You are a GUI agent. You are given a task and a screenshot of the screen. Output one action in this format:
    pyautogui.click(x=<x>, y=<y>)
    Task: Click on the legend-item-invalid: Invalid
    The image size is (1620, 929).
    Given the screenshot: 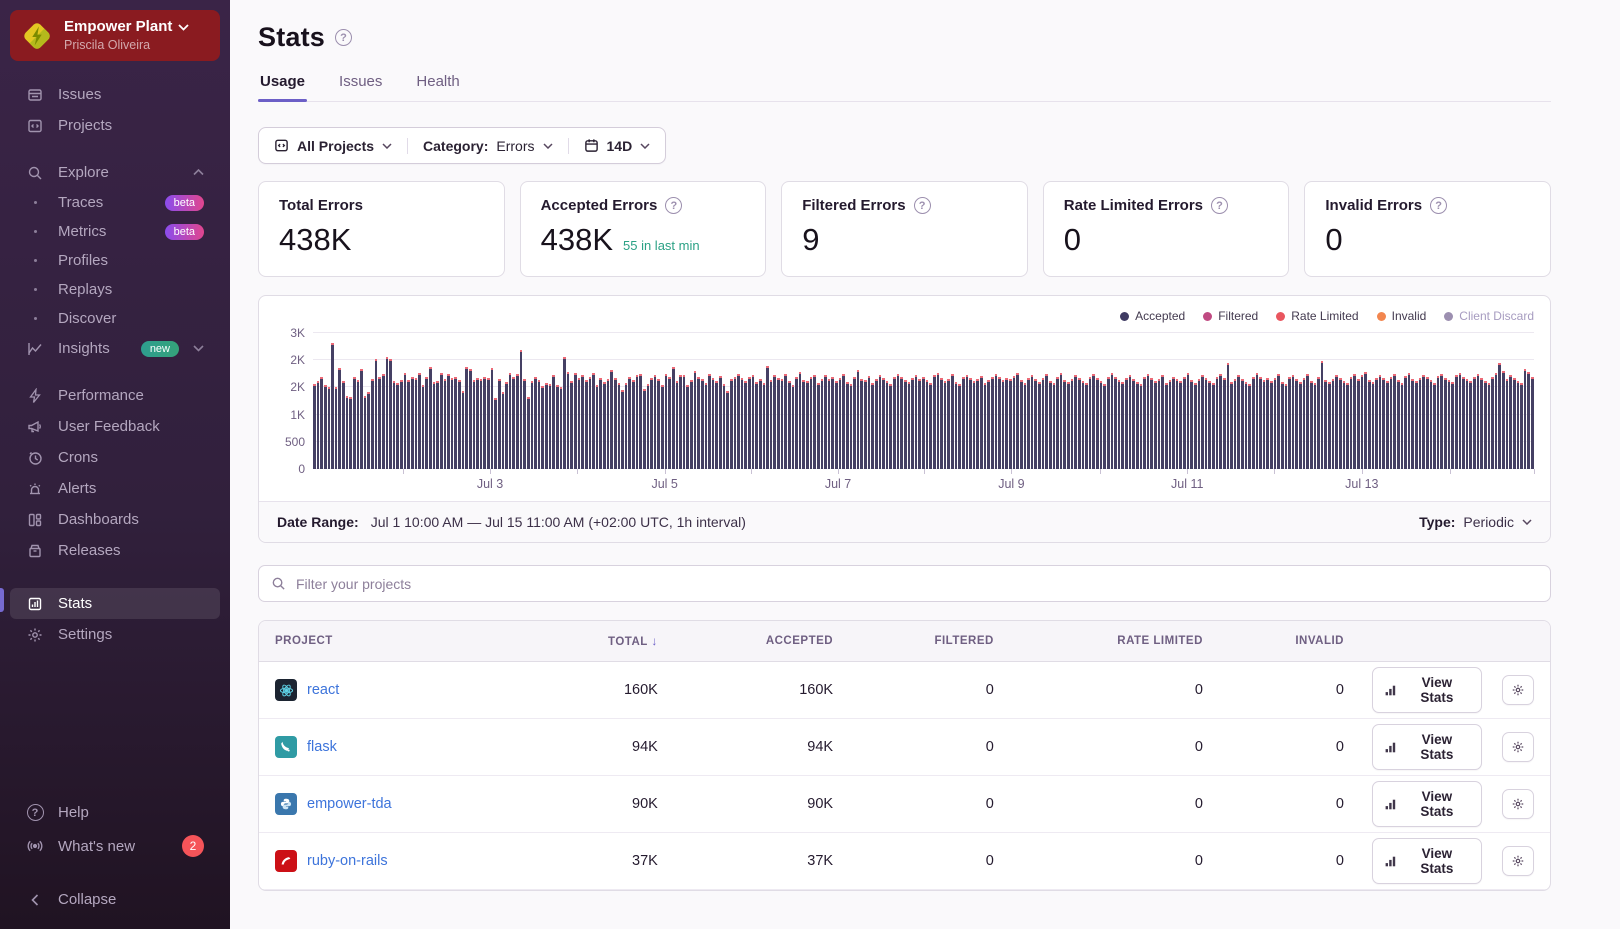 What is the action you would take?
    pyautogui.click(x=1401, y=316)
    